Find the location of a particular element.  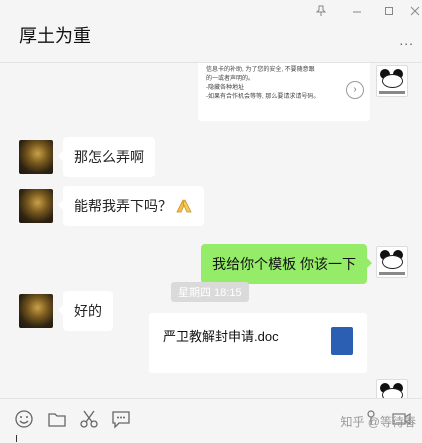

maximize-icon is located at coordinates (389, 13).